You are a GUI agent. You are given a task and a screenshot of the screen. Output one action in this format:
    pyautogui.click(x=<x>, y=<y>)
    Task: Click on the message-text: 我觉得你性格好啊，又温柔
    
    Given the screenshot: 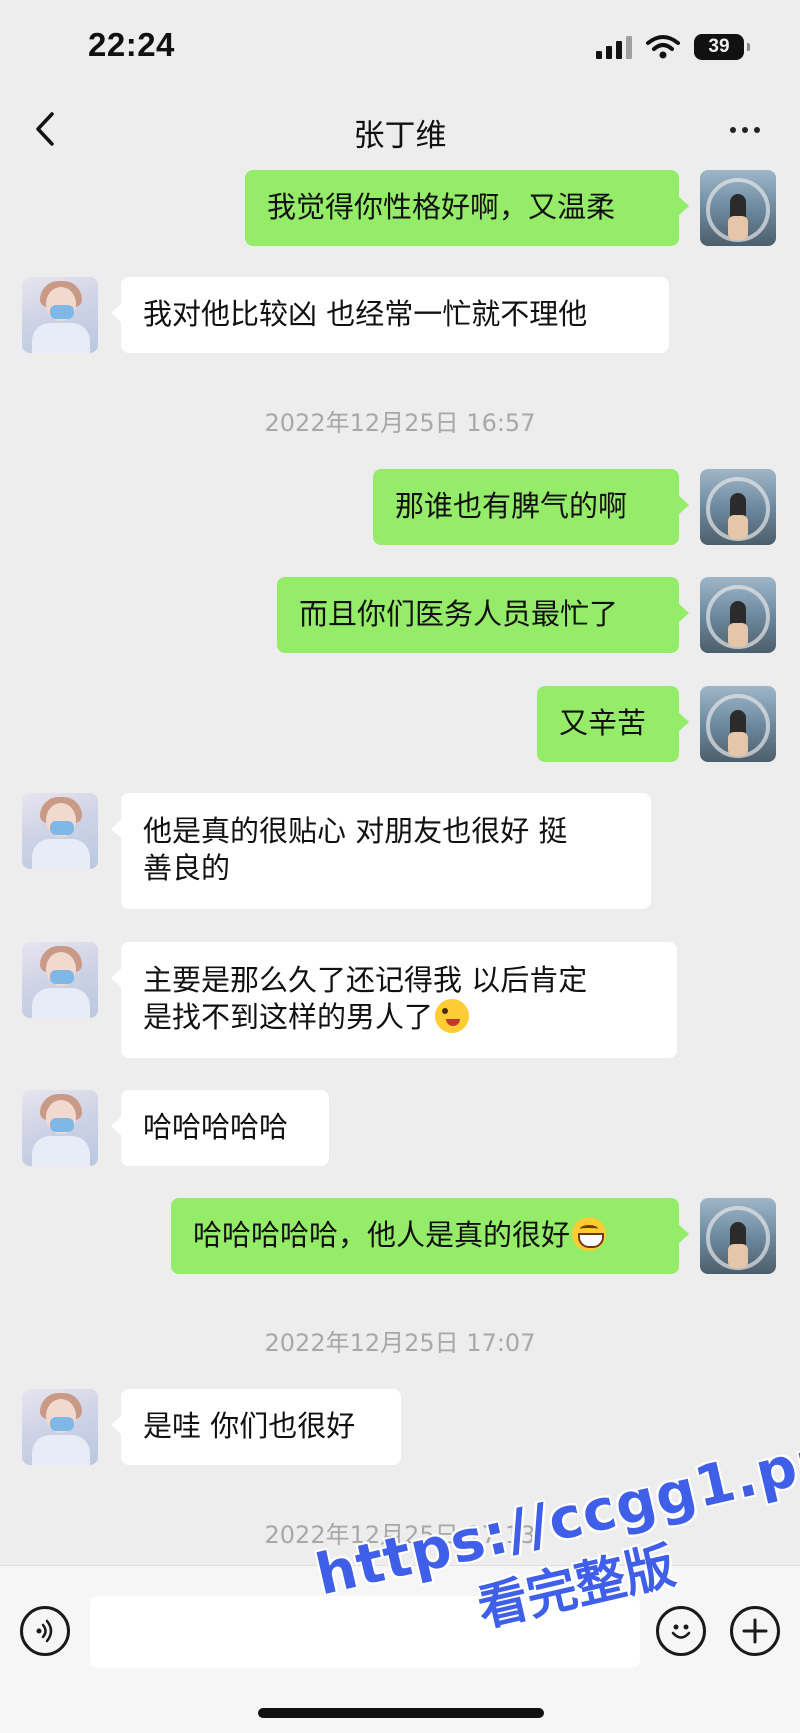 What is the action you would take?
    pyautogui.click(x=441, y=207)
    